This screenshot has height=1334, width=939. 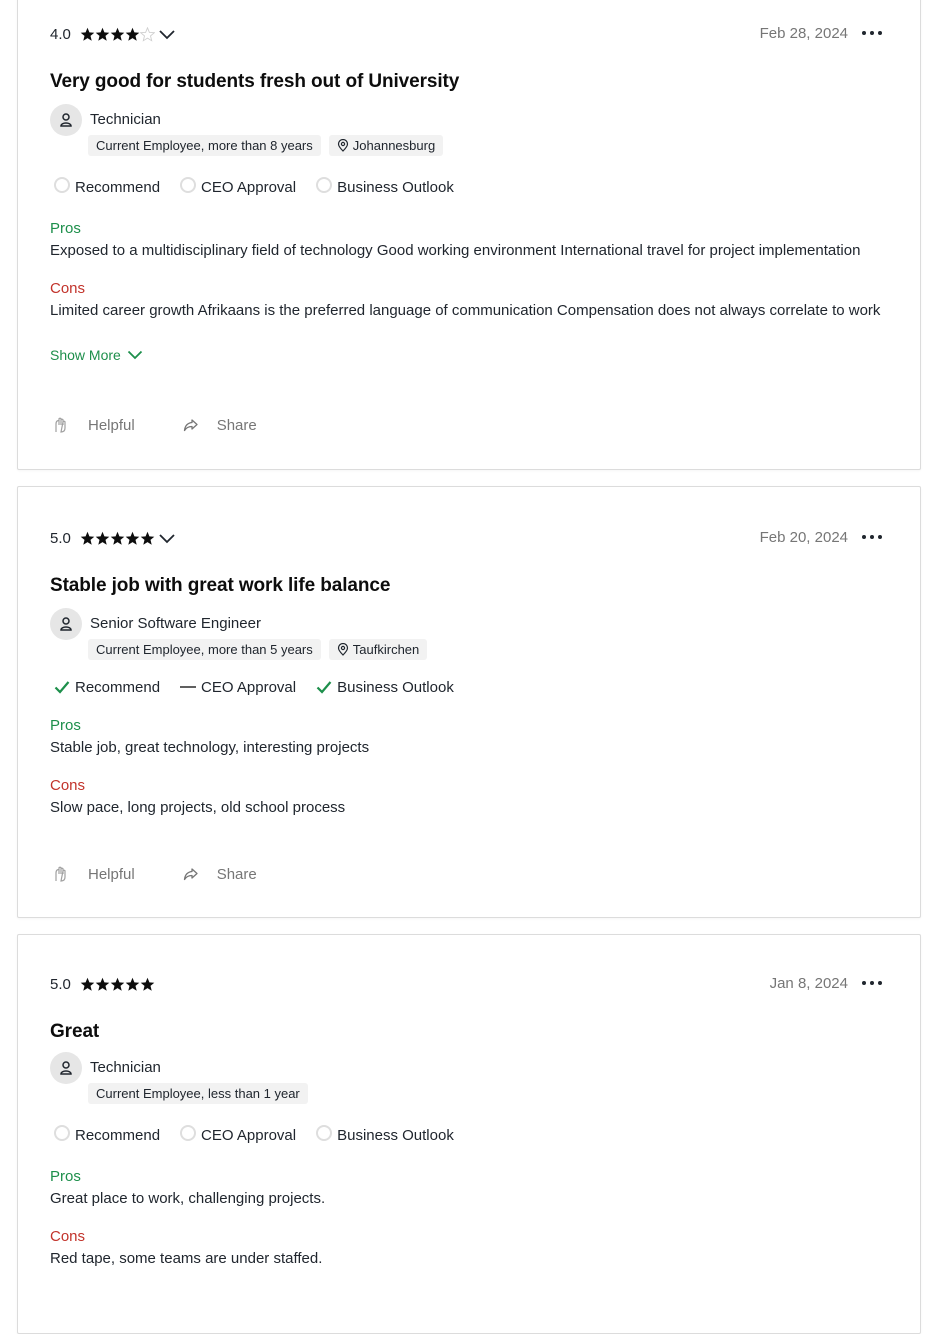 What do you see at coordinates (74, 1032) in the screenshot?
I see `review-title: Great` at bounding box center [74, 1032].